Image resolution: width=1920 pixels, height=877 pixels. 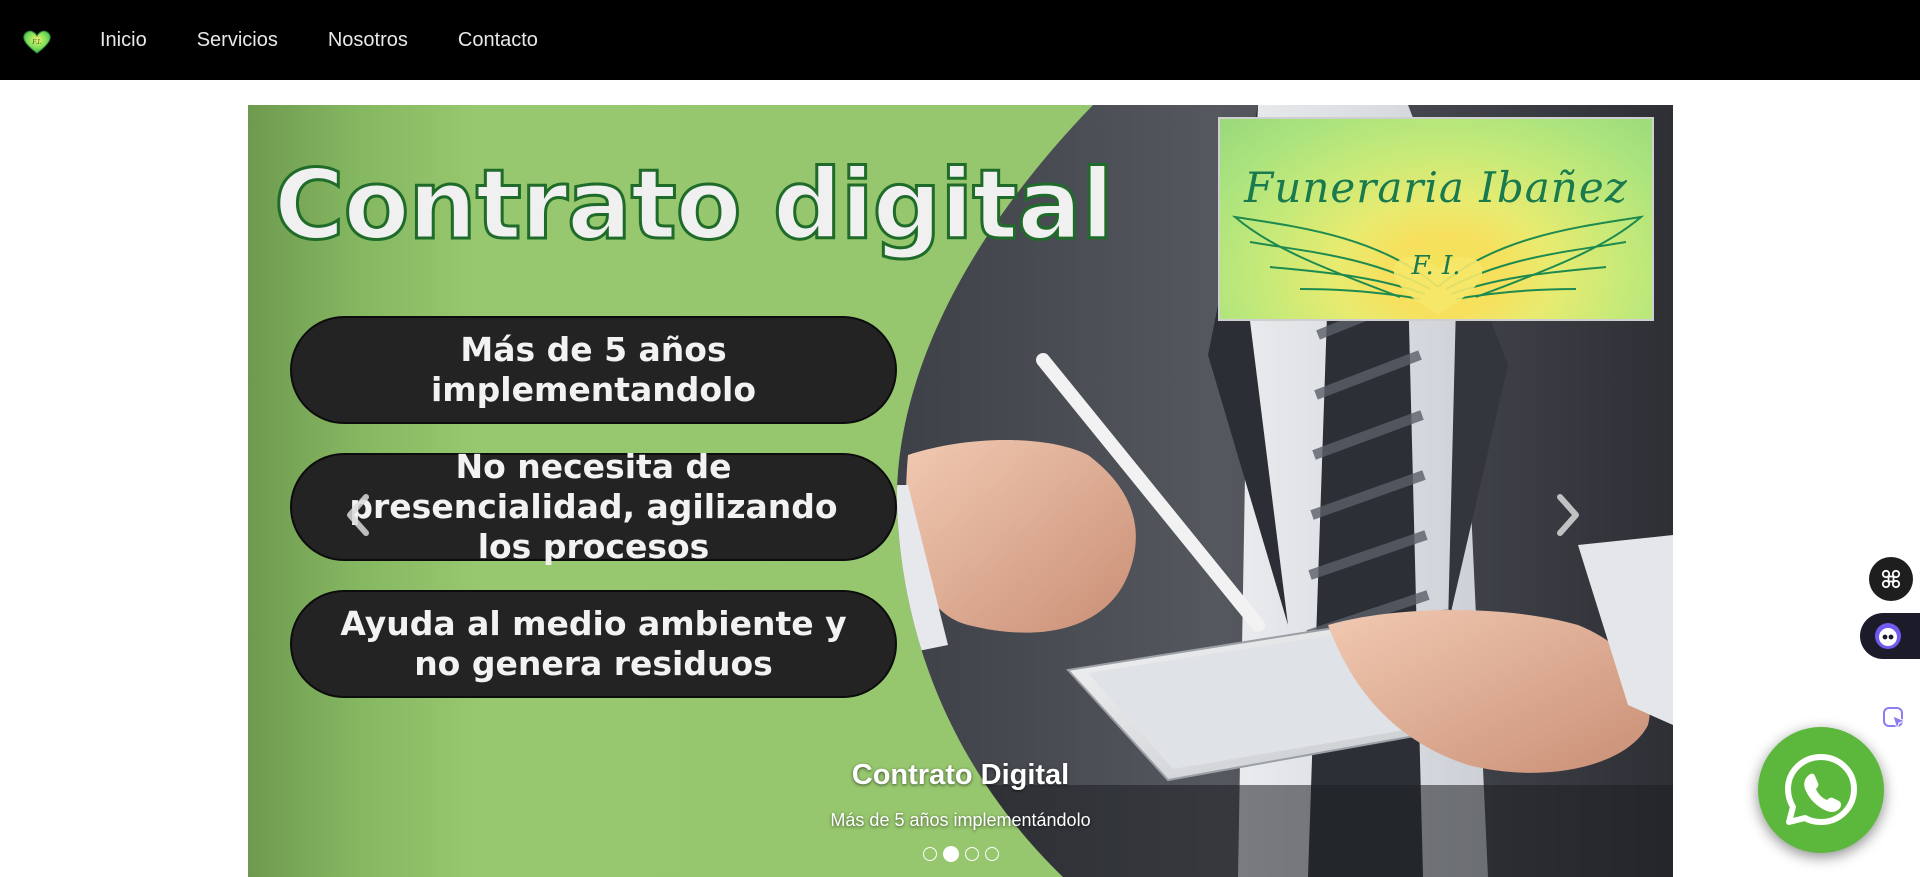 I want to click on funeraria-logo: Funeraria Ibañez F. I., so click(x=1436, y=219).